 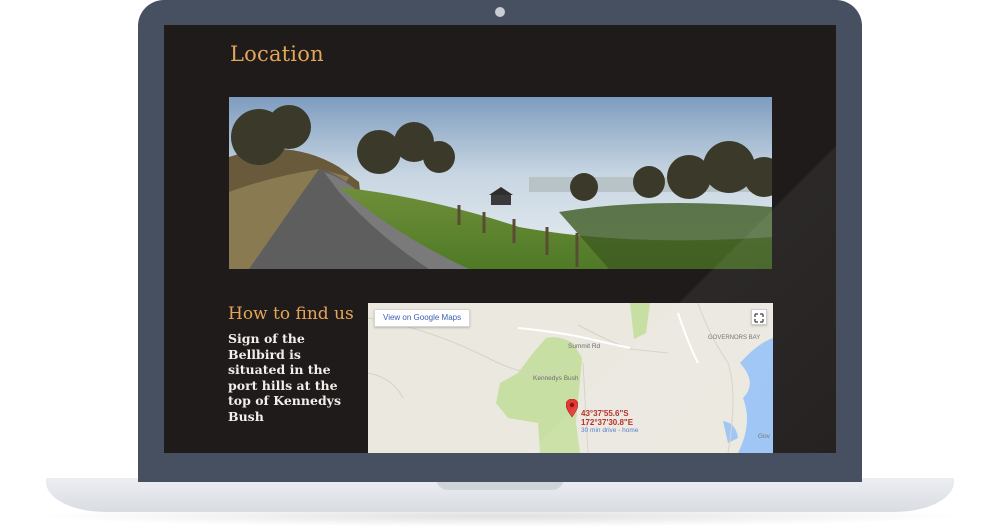 What do you see at coordinates (556, 378) in the screenshot?
I see `map-label-park: Kennedys Bush` at bounding box center [556, 378].